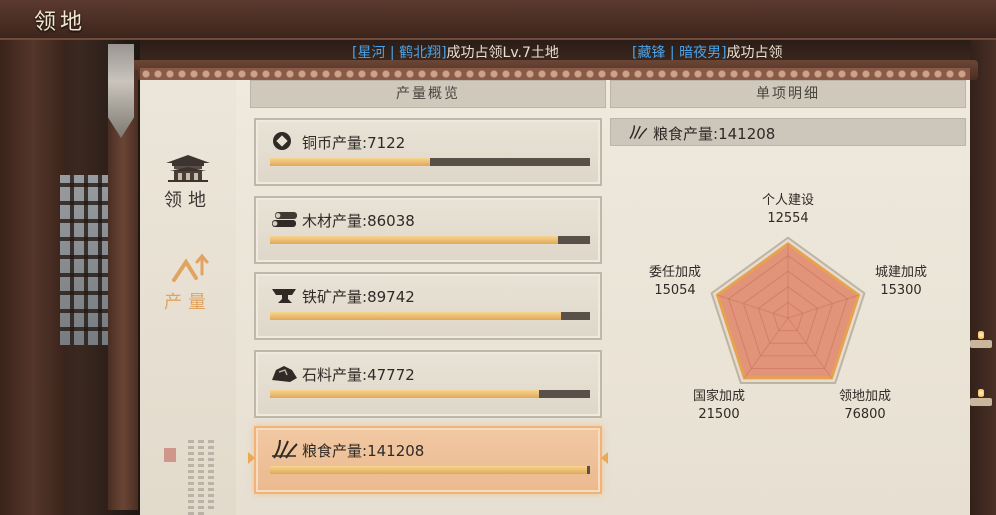 Image resolution: width=996 pixels, height=515 pixels. What do you see at coordinates (188, 301) in the screenshot?
I see `nav-item-production: 产量` at bounding box center [188, 301].